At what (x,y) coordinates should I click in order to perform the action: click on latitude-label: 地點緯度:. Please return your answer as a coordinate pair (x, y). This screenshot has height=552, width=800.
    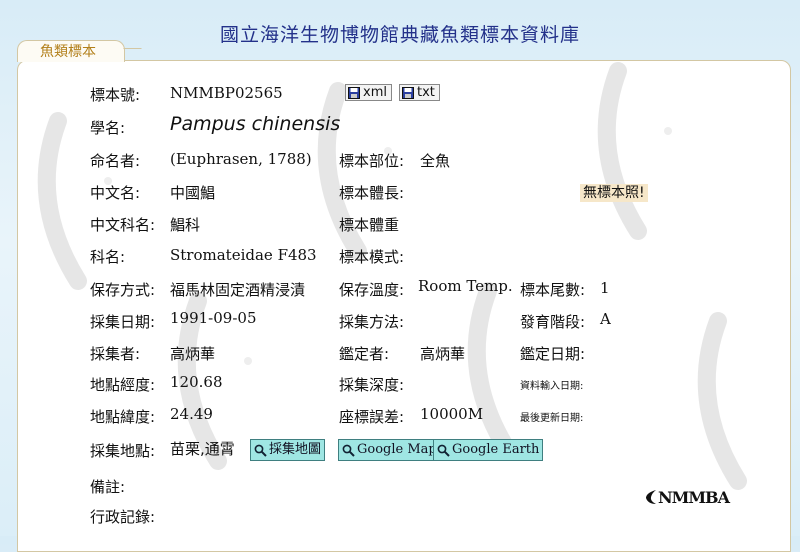
    Looking at the image, I should click on (123, 417).